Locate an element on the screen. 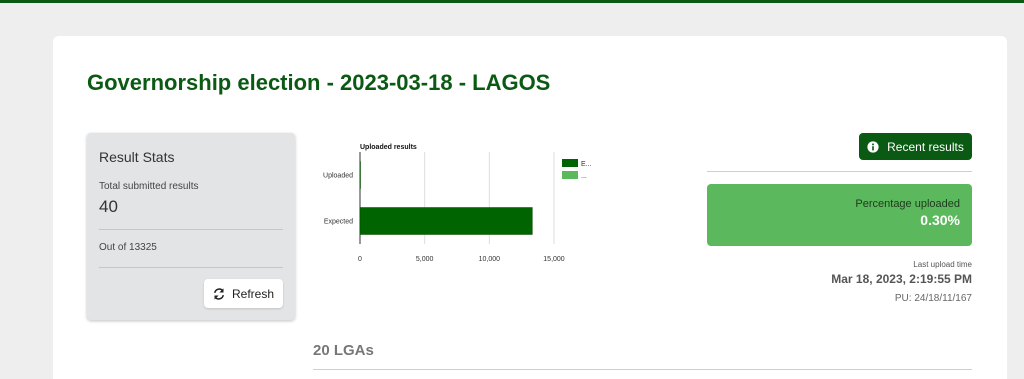 This screenshot has width=1024, height=379. percentage-uploaded-label: Percentage uploaded is located at coordinates (907, 204).